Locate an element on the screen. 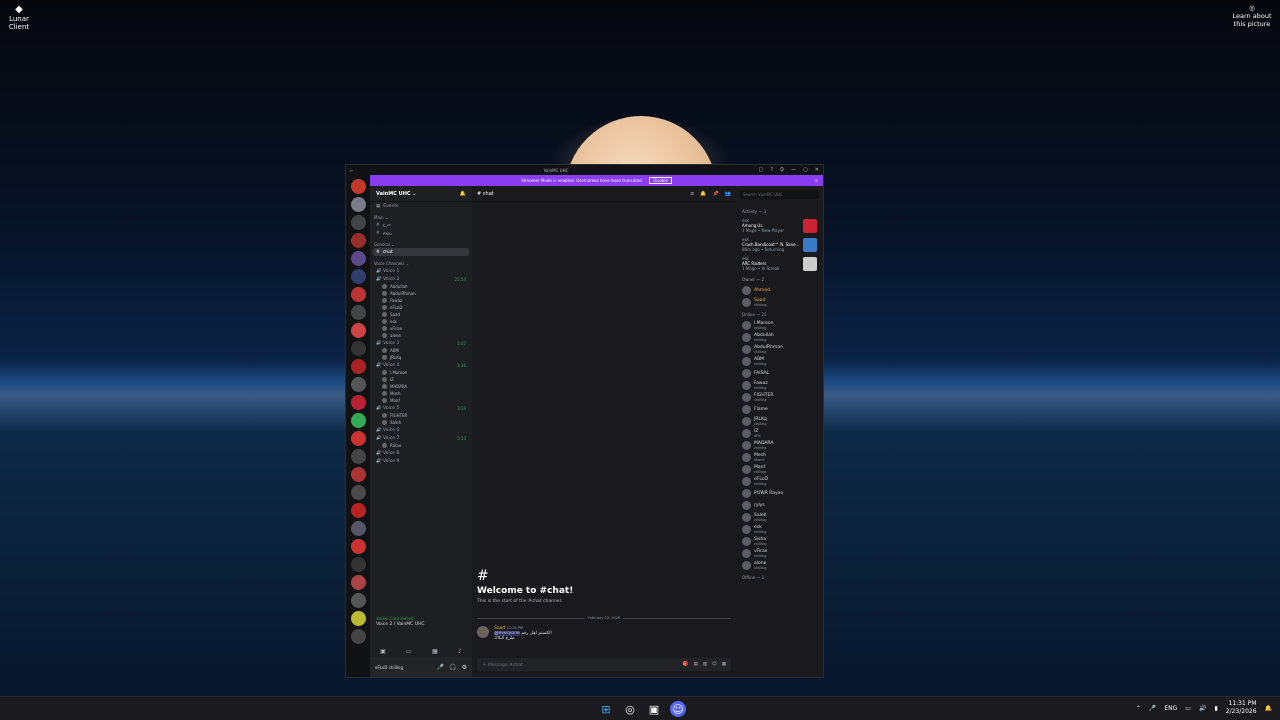 This screenshot has height=720, width=1280. search-input: Search VainMC UHC is located at coordinates (779, 194).